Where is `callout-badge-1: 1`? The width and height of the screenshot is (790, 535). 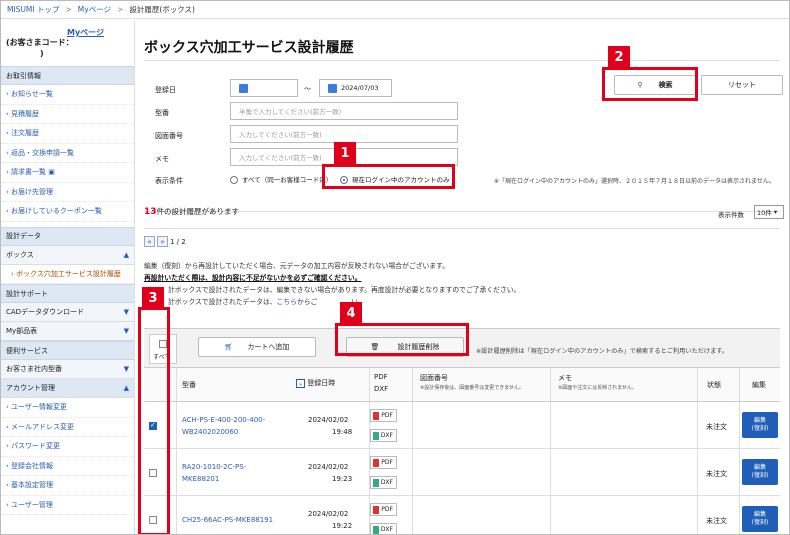 callout-badge-1: 1 is located at coordinates (345, 153).